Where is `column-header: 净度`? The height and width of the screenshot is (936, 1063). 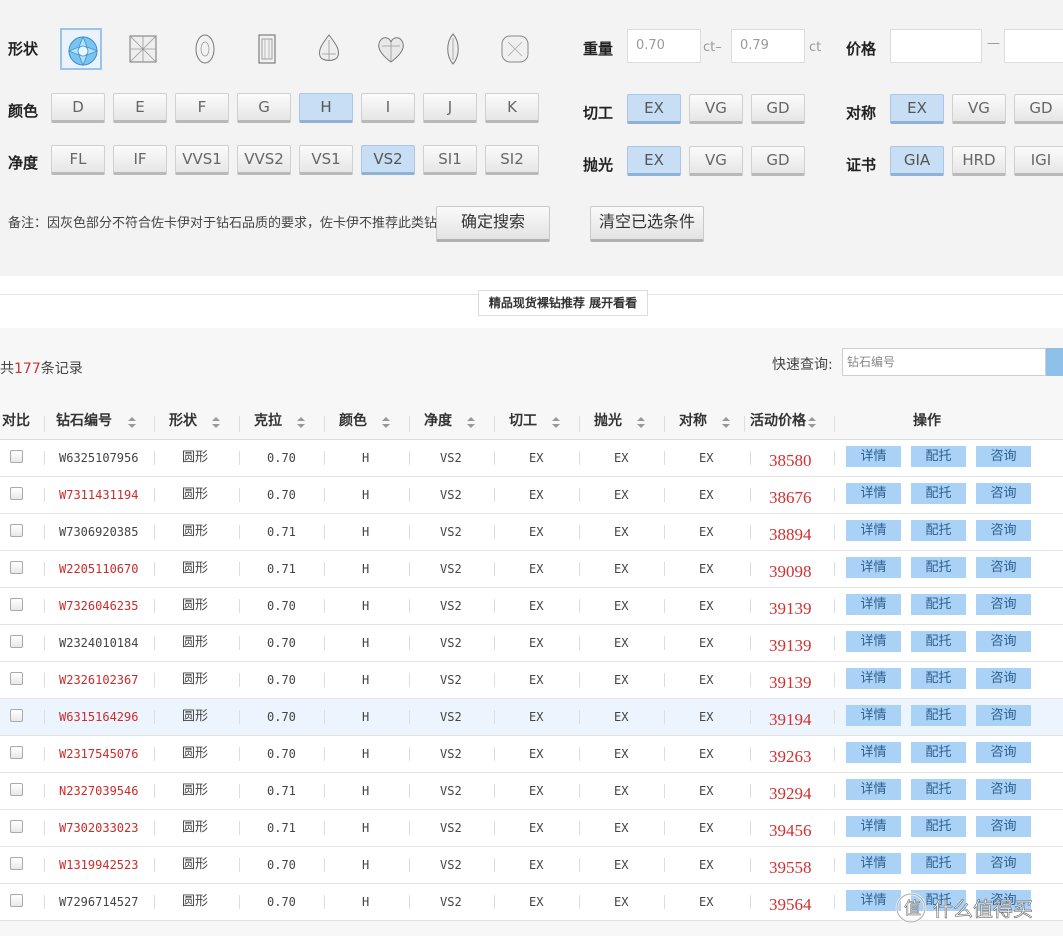
column-header: 净度 is located at coordinates (444, 423).